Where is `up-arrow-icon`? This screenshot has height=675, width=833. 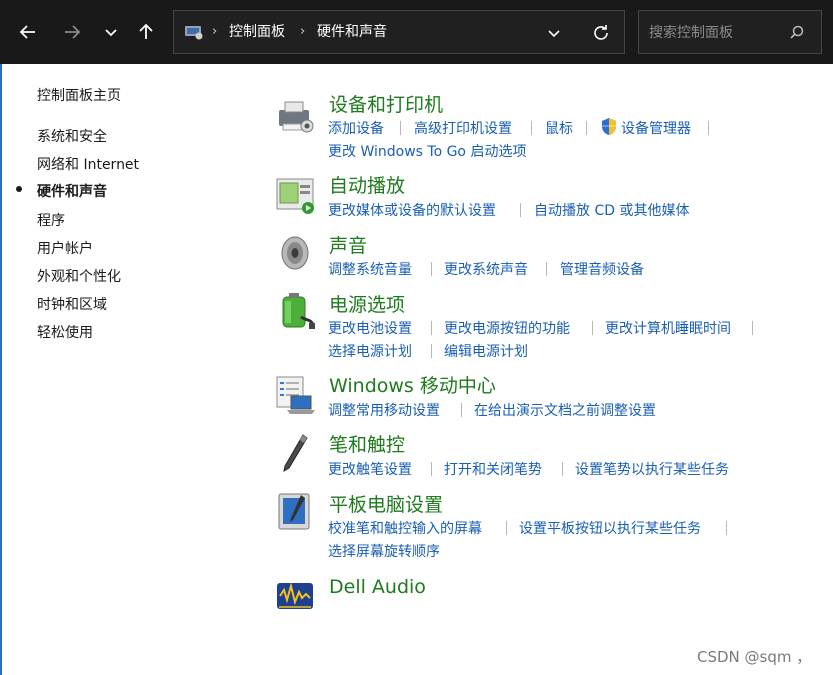 up-arrow-icon is located at coordinates (146, 31).